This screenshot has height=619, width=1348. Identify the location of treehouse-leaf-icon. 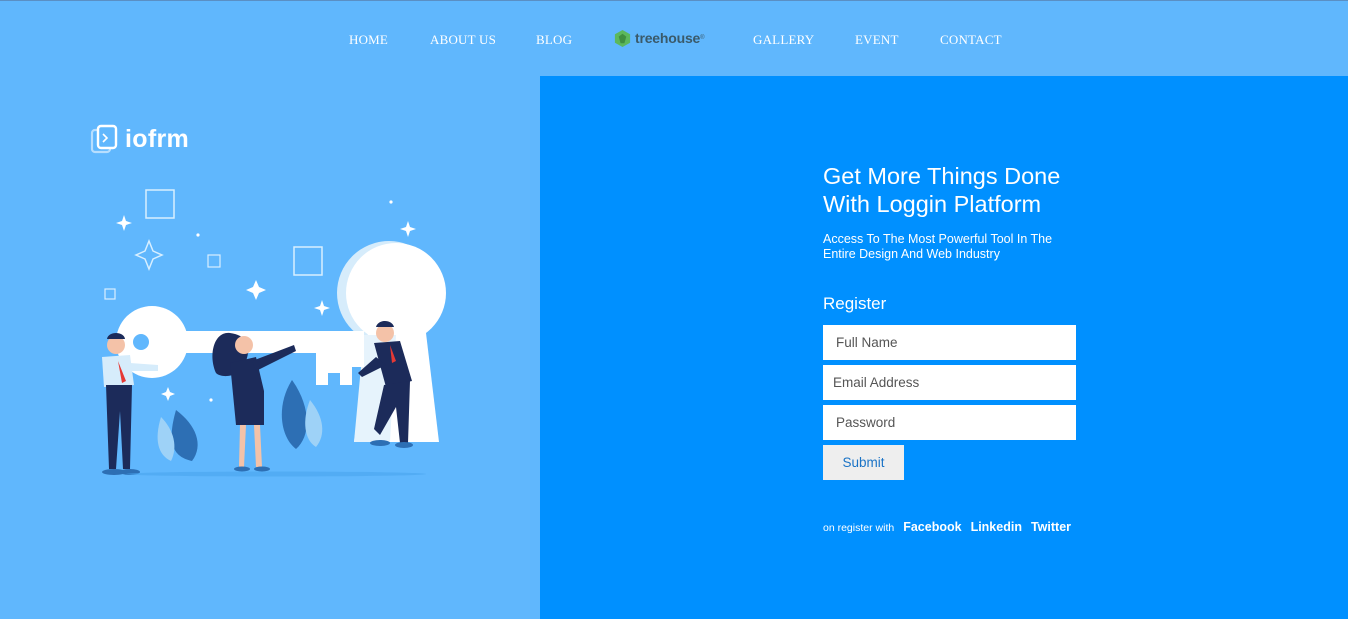
(622, 38).